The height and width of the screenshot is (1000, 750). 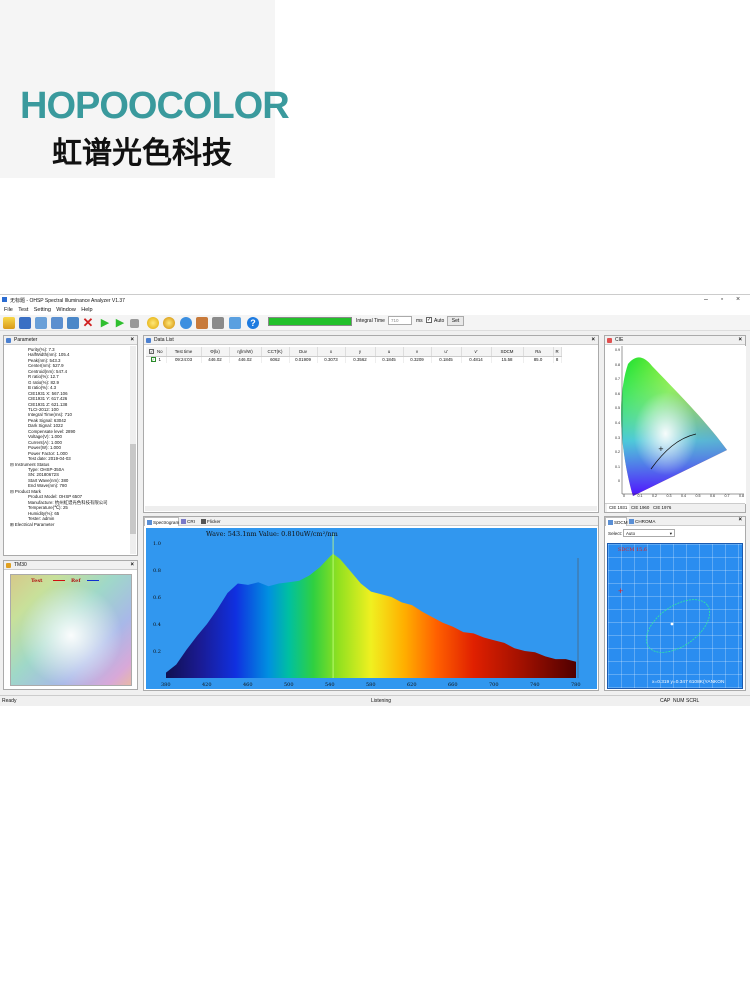 I want to click on tab-sdcm: SDCM, so click(x=616, y=521).